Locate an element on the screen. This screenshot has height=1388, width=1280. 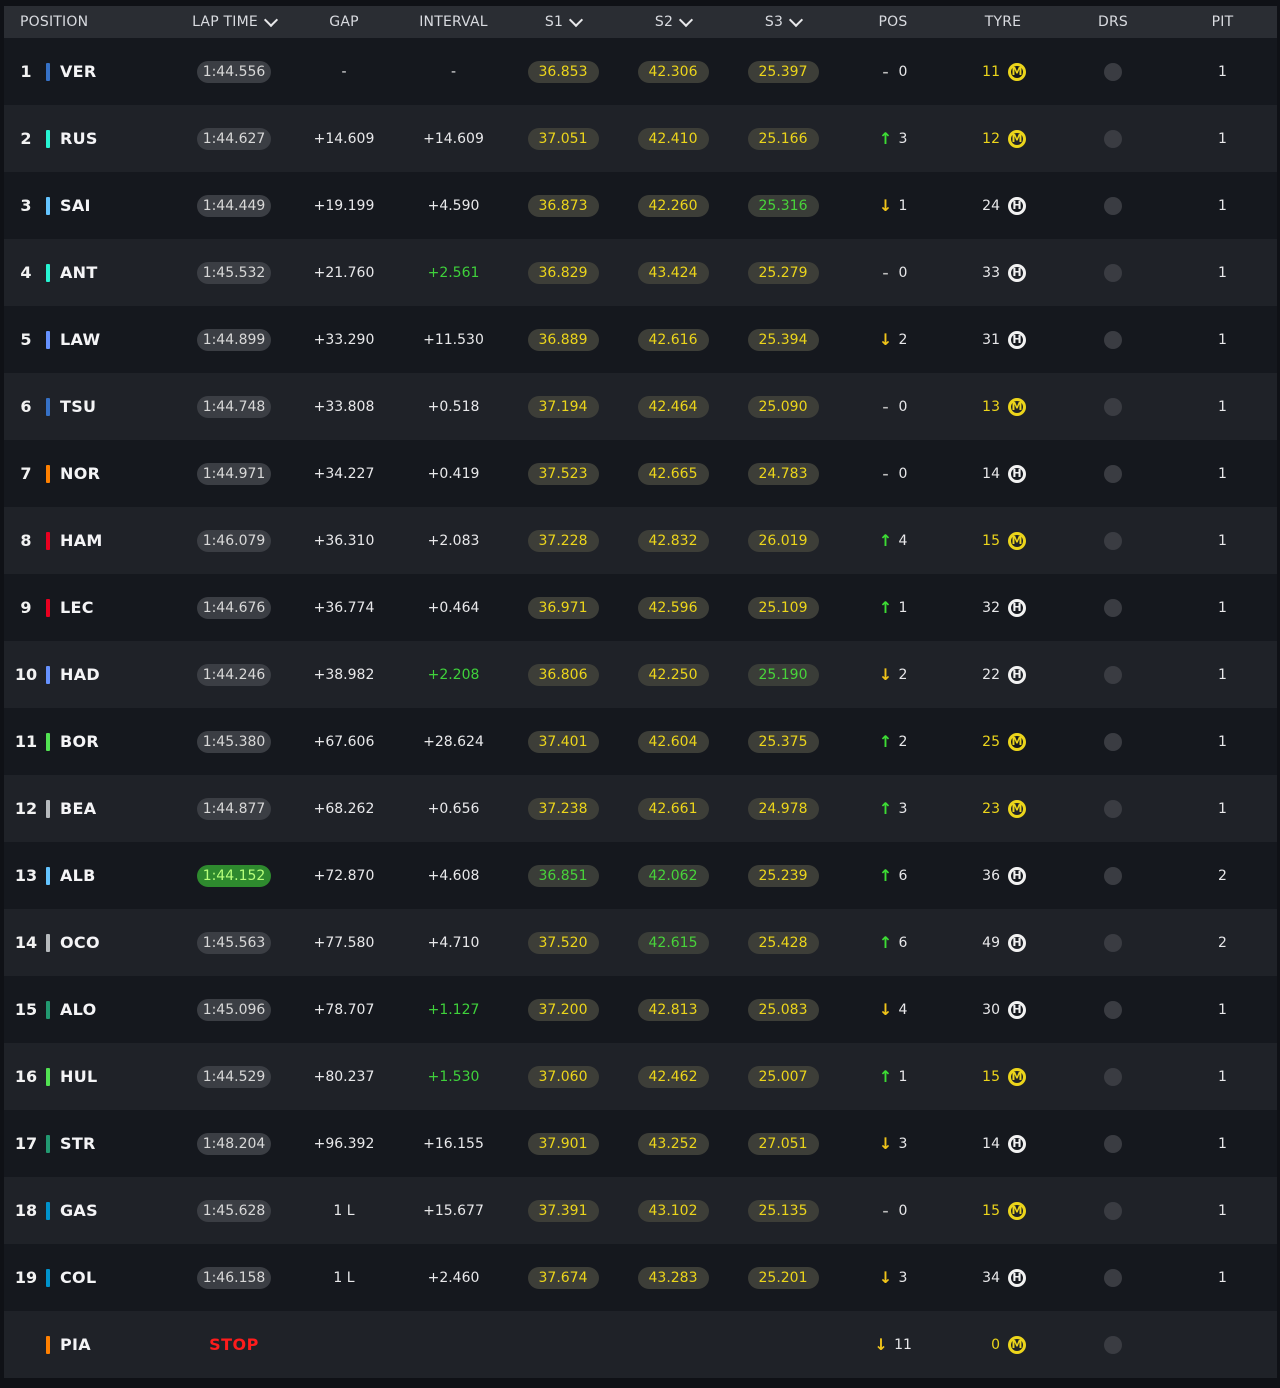
col-pos: POS is located at coordinates (893, 22).